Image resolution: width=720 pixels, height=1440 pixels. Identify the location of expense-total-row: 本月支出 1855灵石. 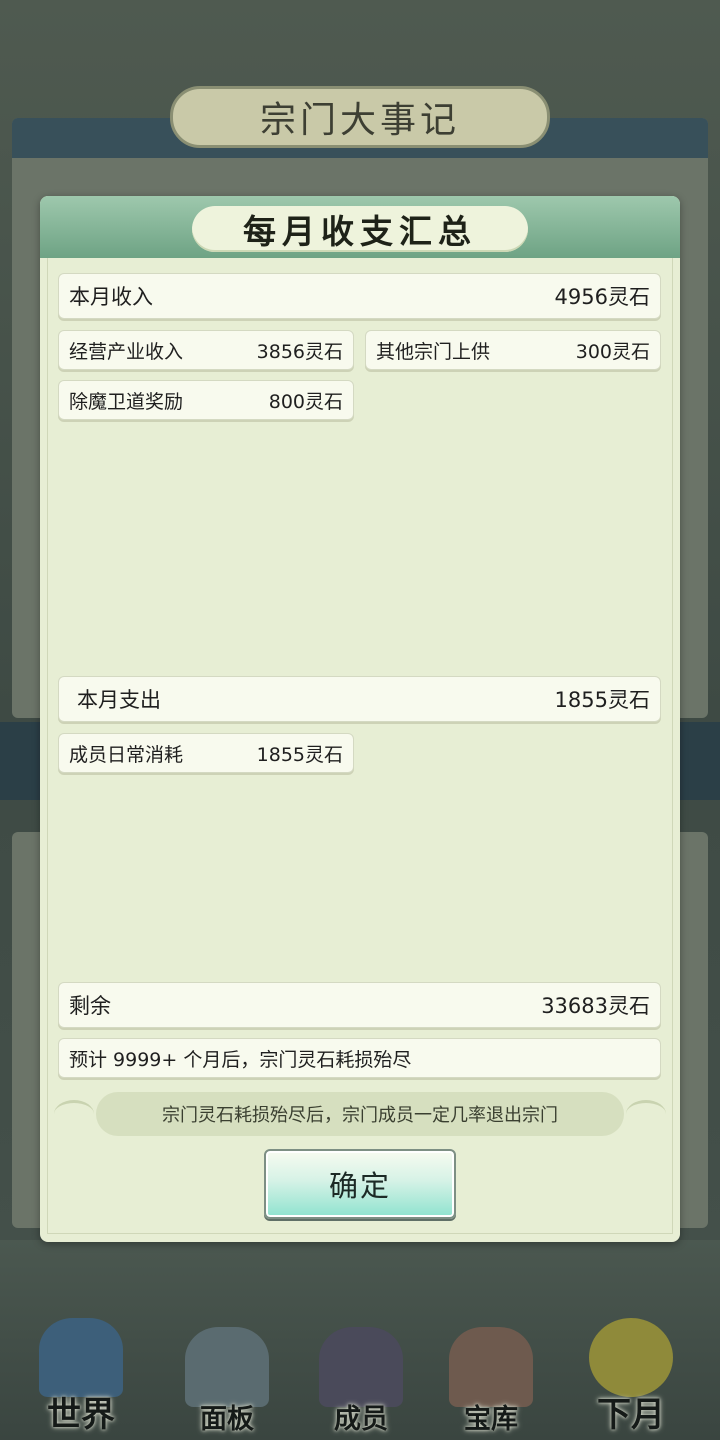
(359, 699).